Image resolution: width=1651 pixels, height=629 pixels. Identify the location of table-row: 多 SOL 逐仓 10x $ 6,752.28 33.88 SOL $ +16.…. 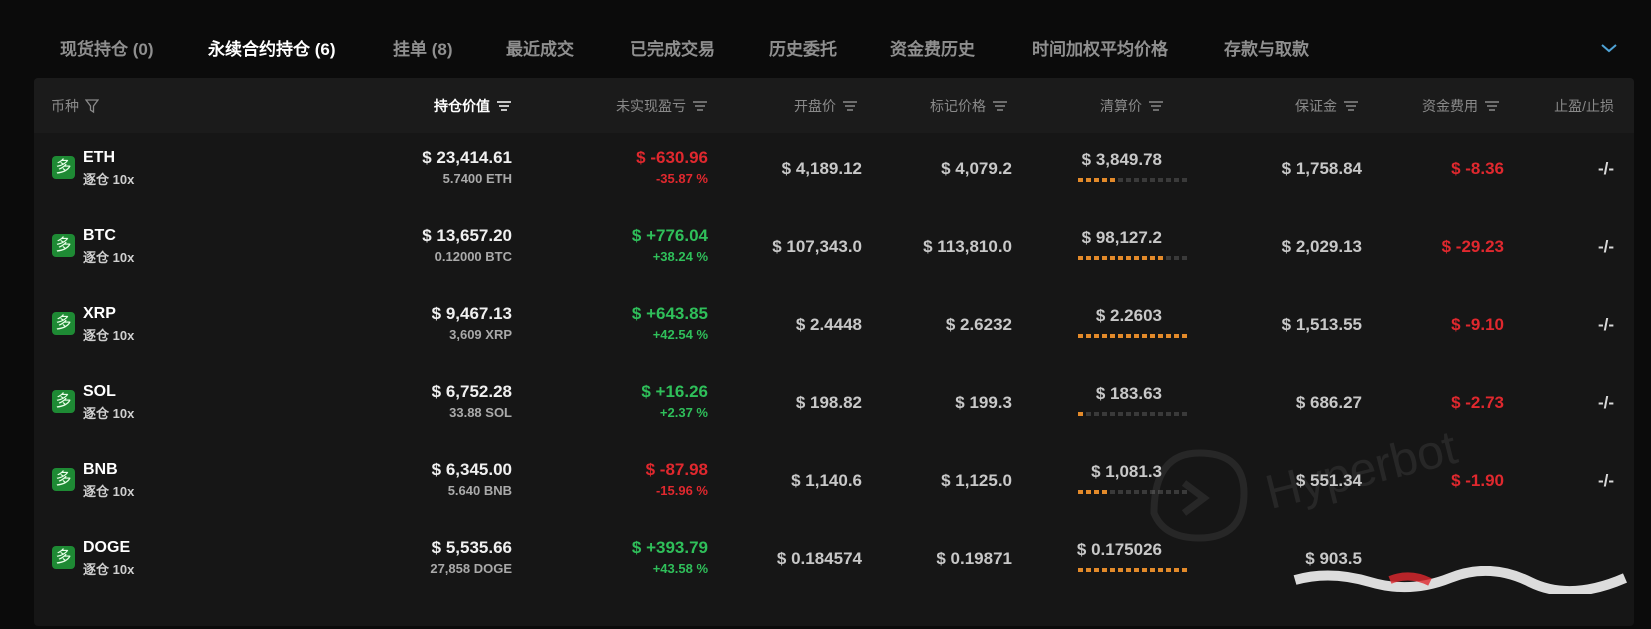
(834, 409).